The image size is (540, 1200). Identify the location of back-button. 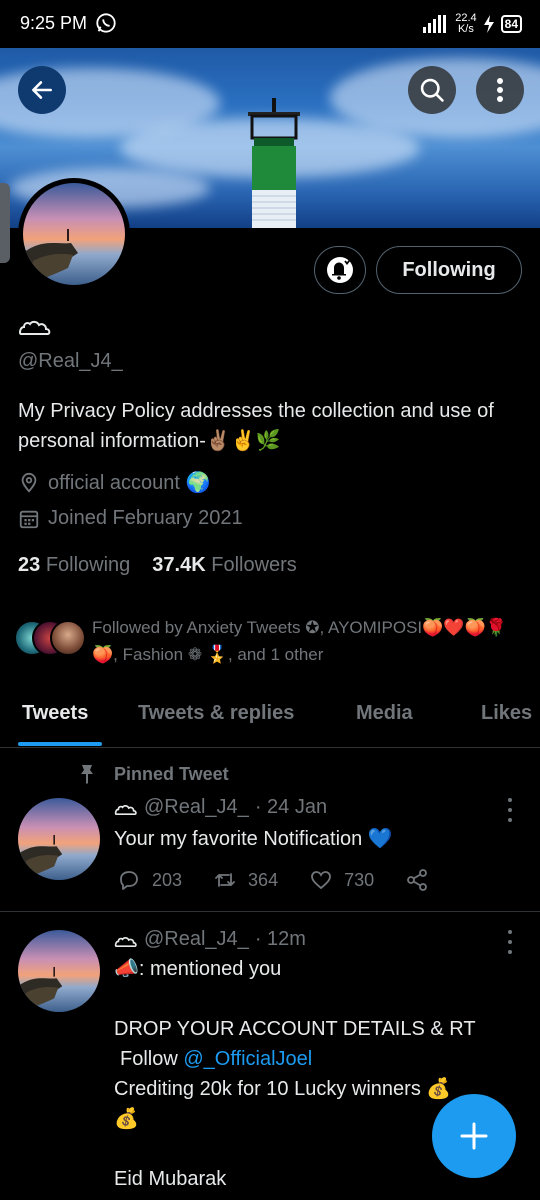
(42, 90).